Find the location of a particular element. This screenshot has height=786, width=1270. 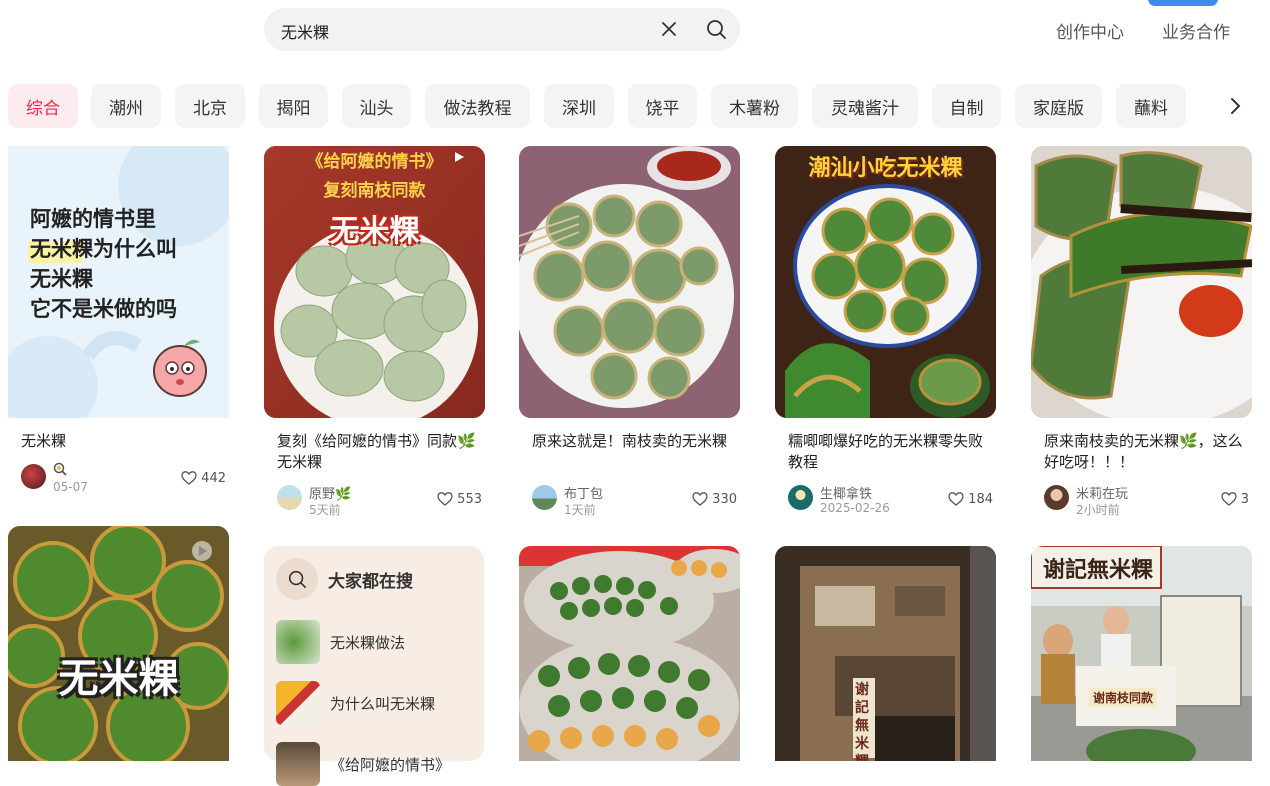

hot-search-label: 为什么叫无米粿 is located at coordinates (383, 703).